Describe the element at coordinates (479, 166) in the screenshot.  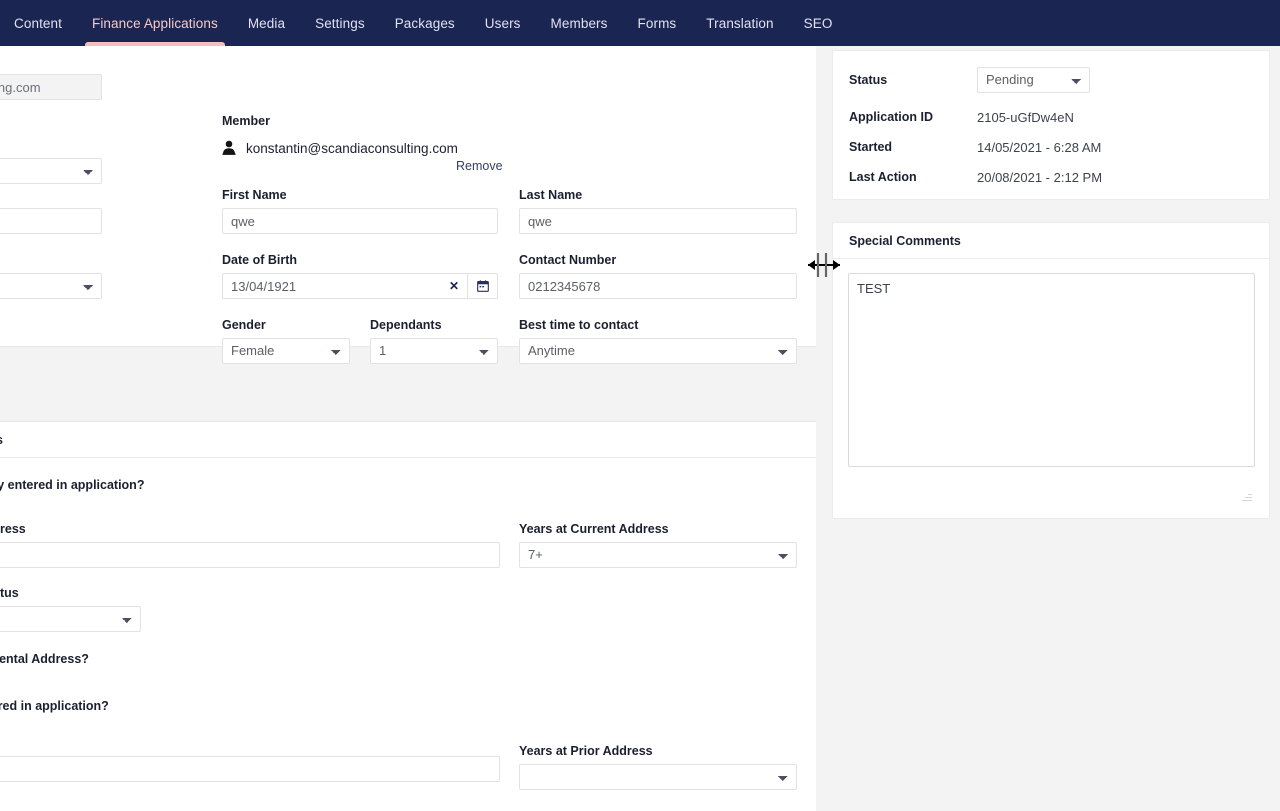
I see `remove-member-link: Remove` at that location.